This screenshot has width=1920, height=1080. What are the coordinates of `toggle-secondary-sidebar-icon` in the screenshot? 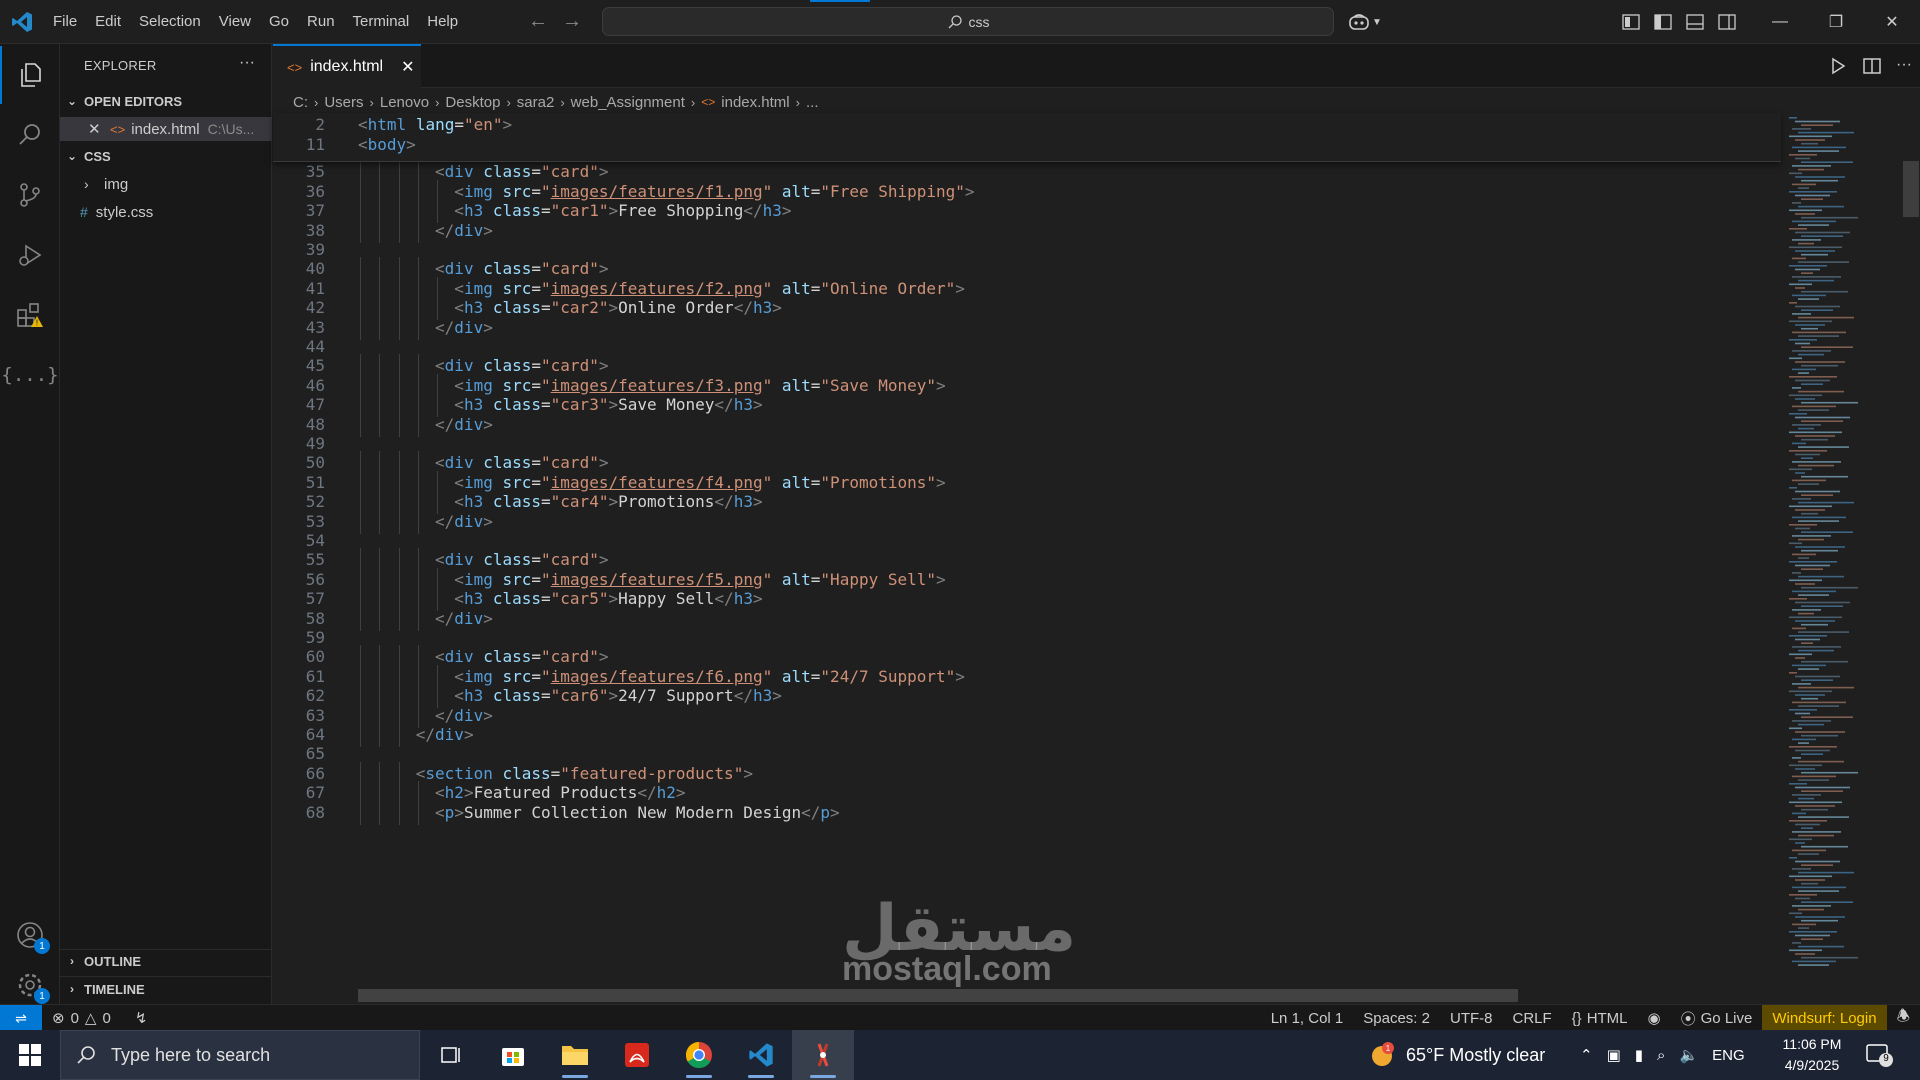 It's located at (1727, 22).